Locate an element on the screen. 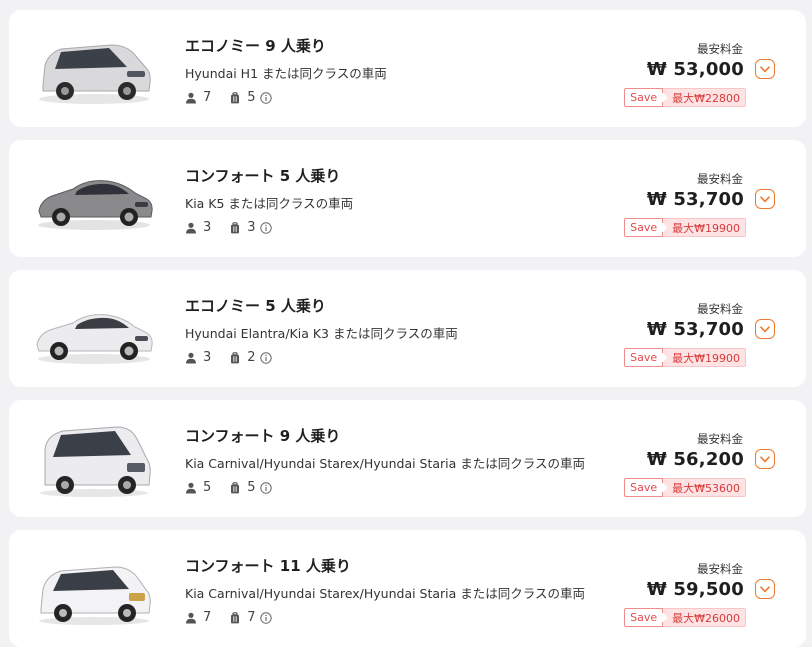 The height and width of the screenshot is (647, 812). minibus-icon is located at coordinates (94, 458).